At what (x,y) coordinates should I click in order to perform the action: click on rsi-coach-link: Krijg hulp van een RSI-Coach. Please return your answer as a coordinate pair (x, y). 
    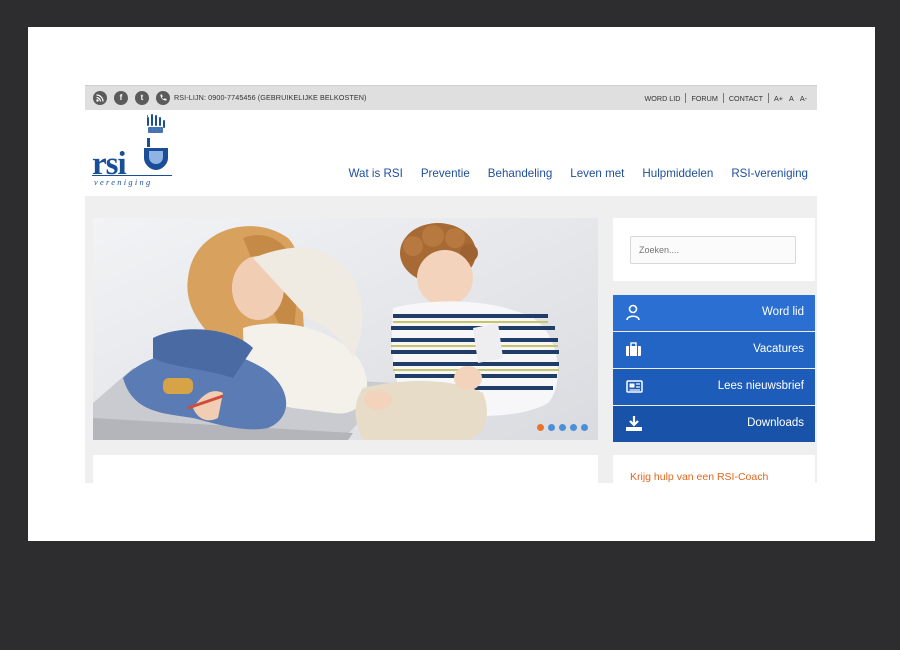
    Looking at the image, I should click on (699, 477).